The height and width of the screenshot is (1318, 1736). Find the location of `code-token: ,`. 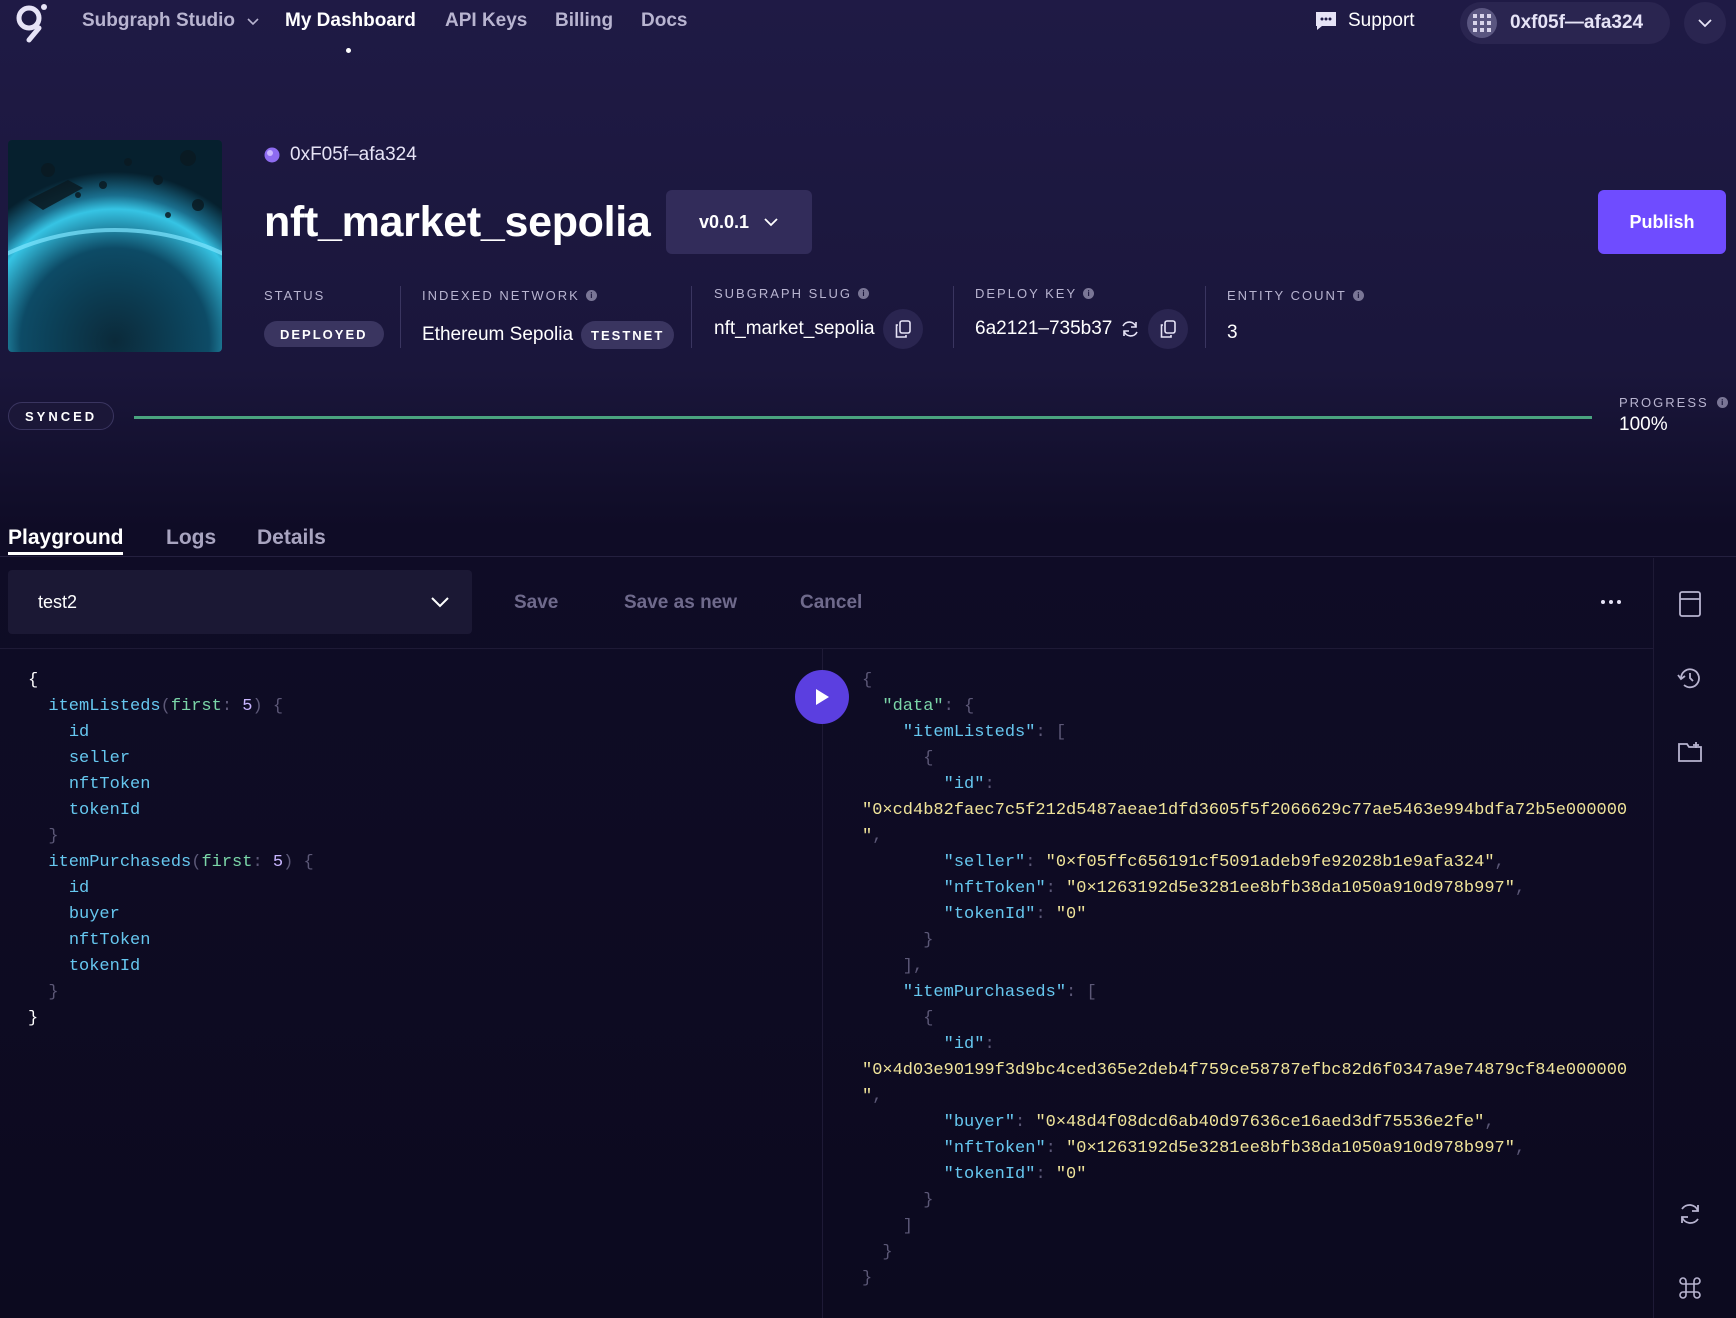

code-token: , is located at coordinates (1499, 862).